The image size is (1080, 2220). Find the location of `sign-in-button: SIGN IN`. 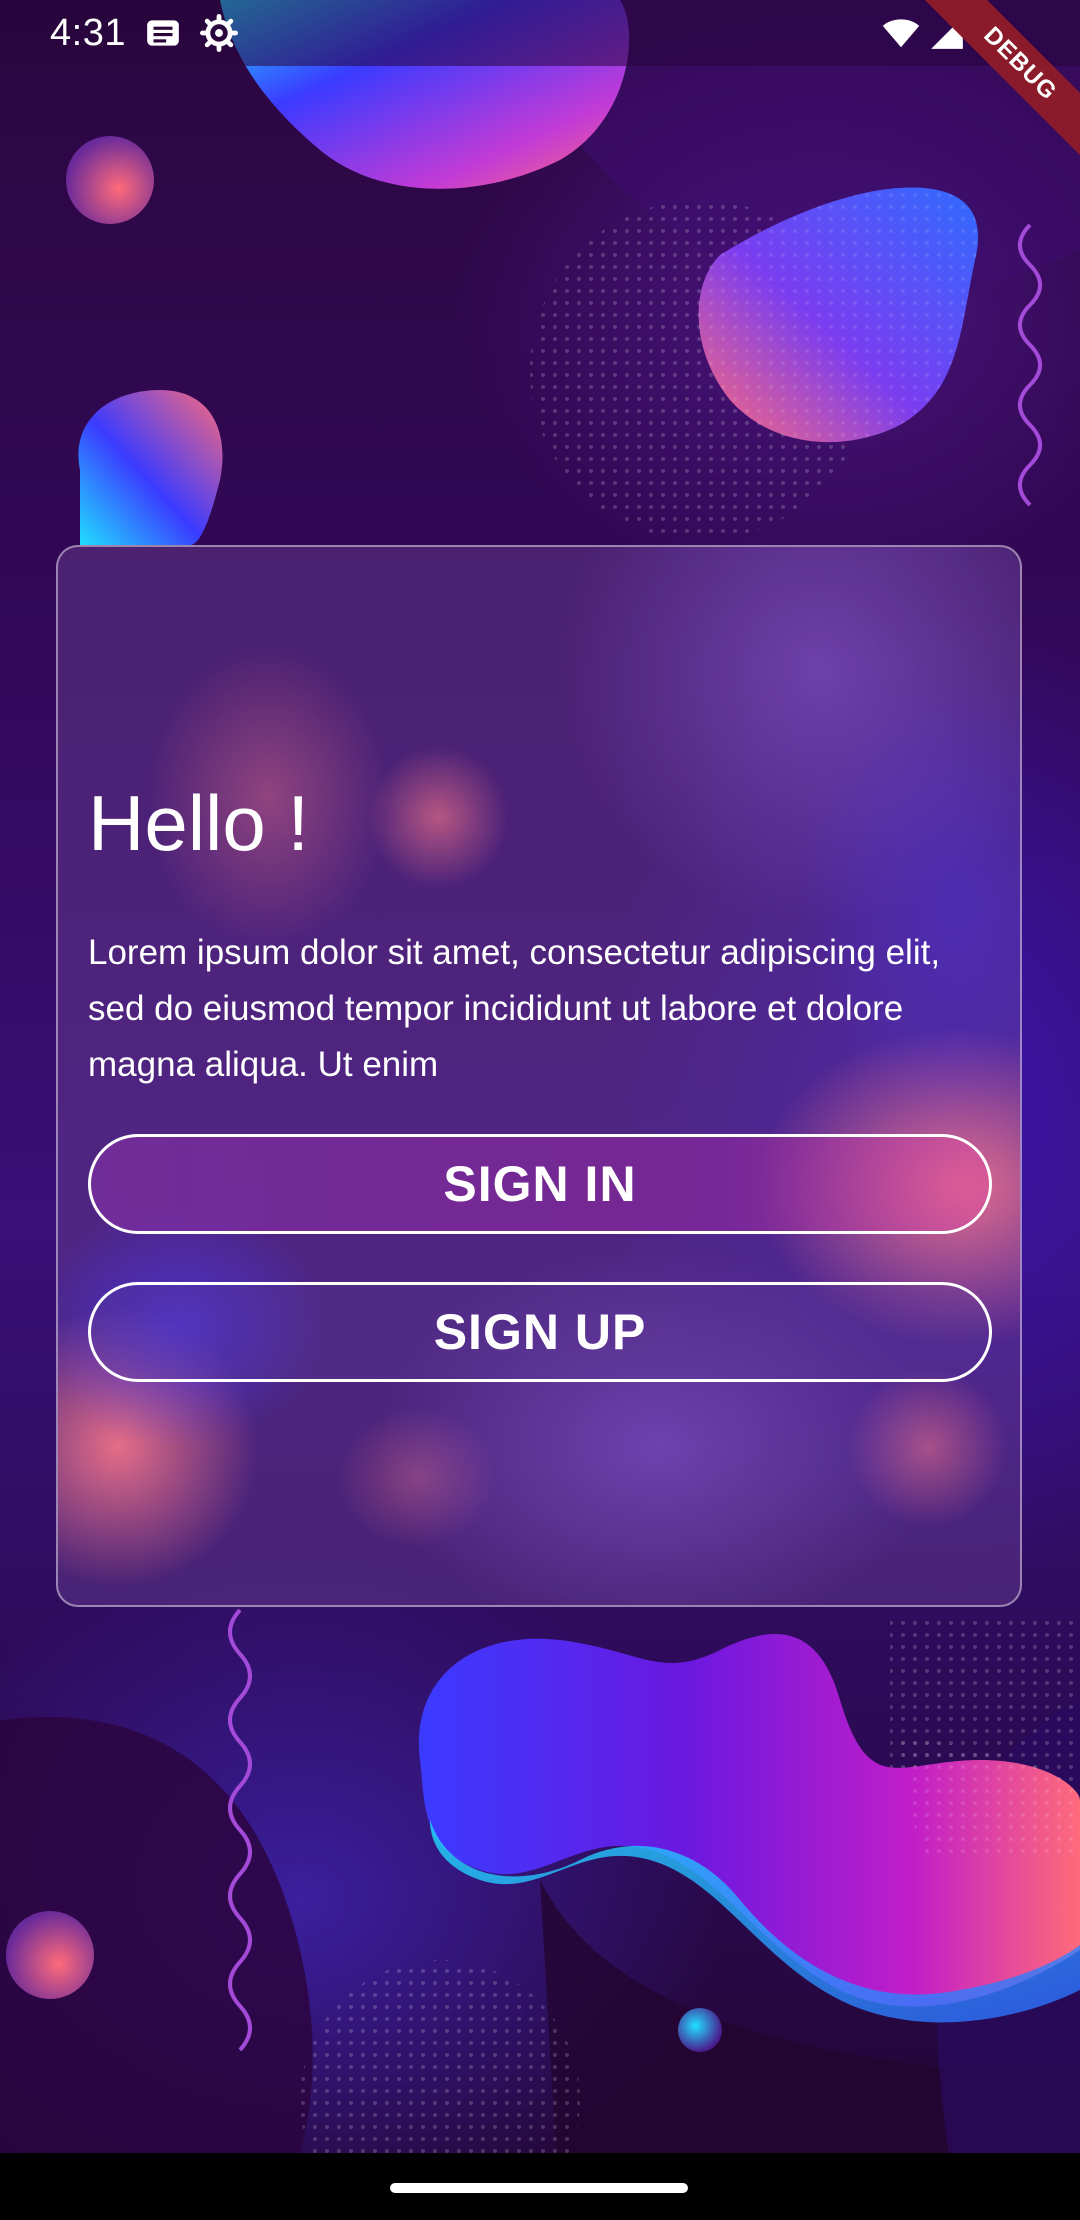

sign-in-button: SIGN IN is located at coordinates (540, 1184).